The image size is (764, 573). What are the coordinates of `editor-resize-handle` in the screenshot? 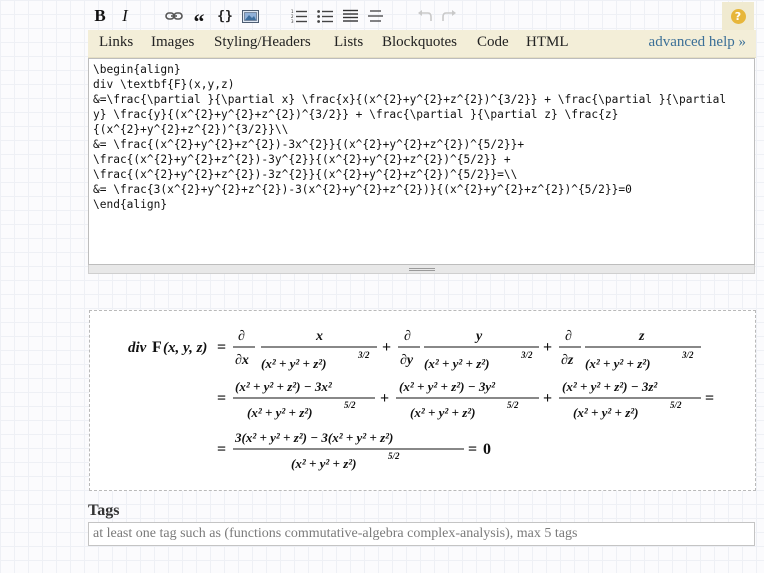 It's located at (421, 269).